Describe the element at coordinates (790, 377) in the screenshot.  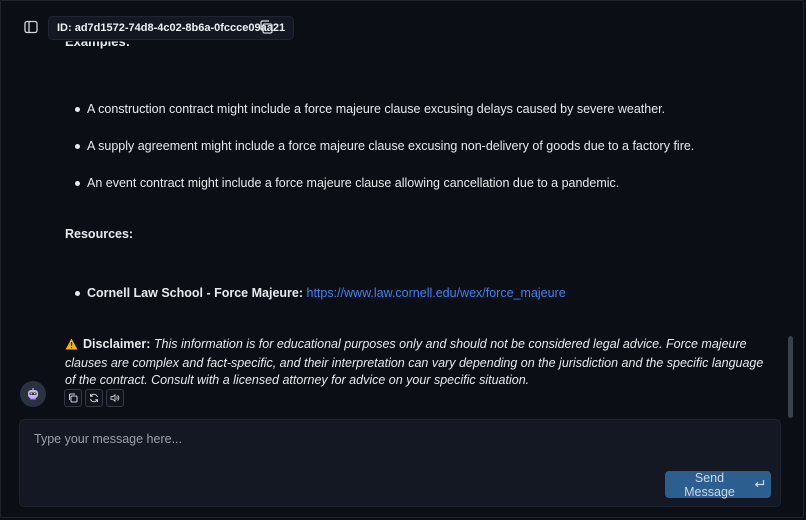
I see `scrollbar` at that location.